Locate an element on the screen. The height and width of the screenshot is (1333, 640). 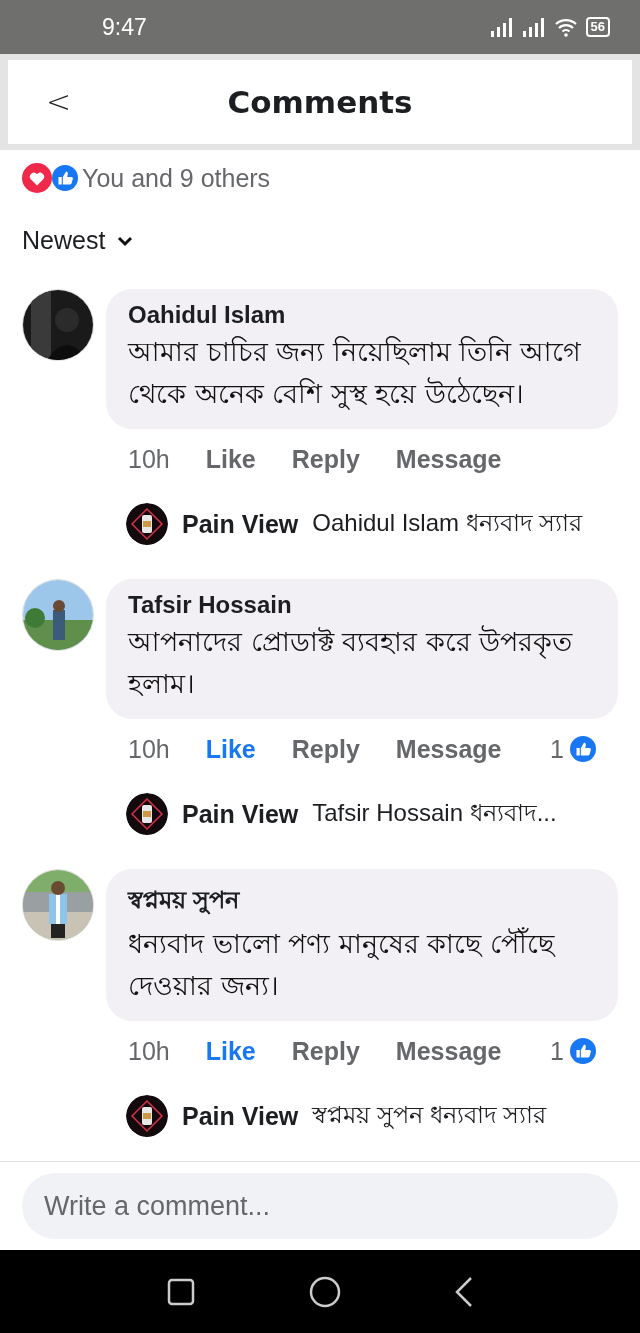
commenter-name: স্বপ্নময় সুপন is located at coordinates (362, 901).